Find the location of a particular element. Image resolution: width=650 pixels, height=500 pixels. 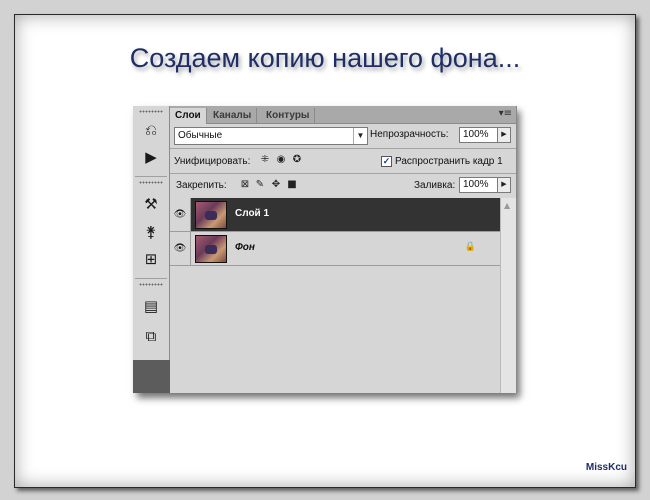

layer-comps-icon: ⧉ is located at coordinates (151, 336).